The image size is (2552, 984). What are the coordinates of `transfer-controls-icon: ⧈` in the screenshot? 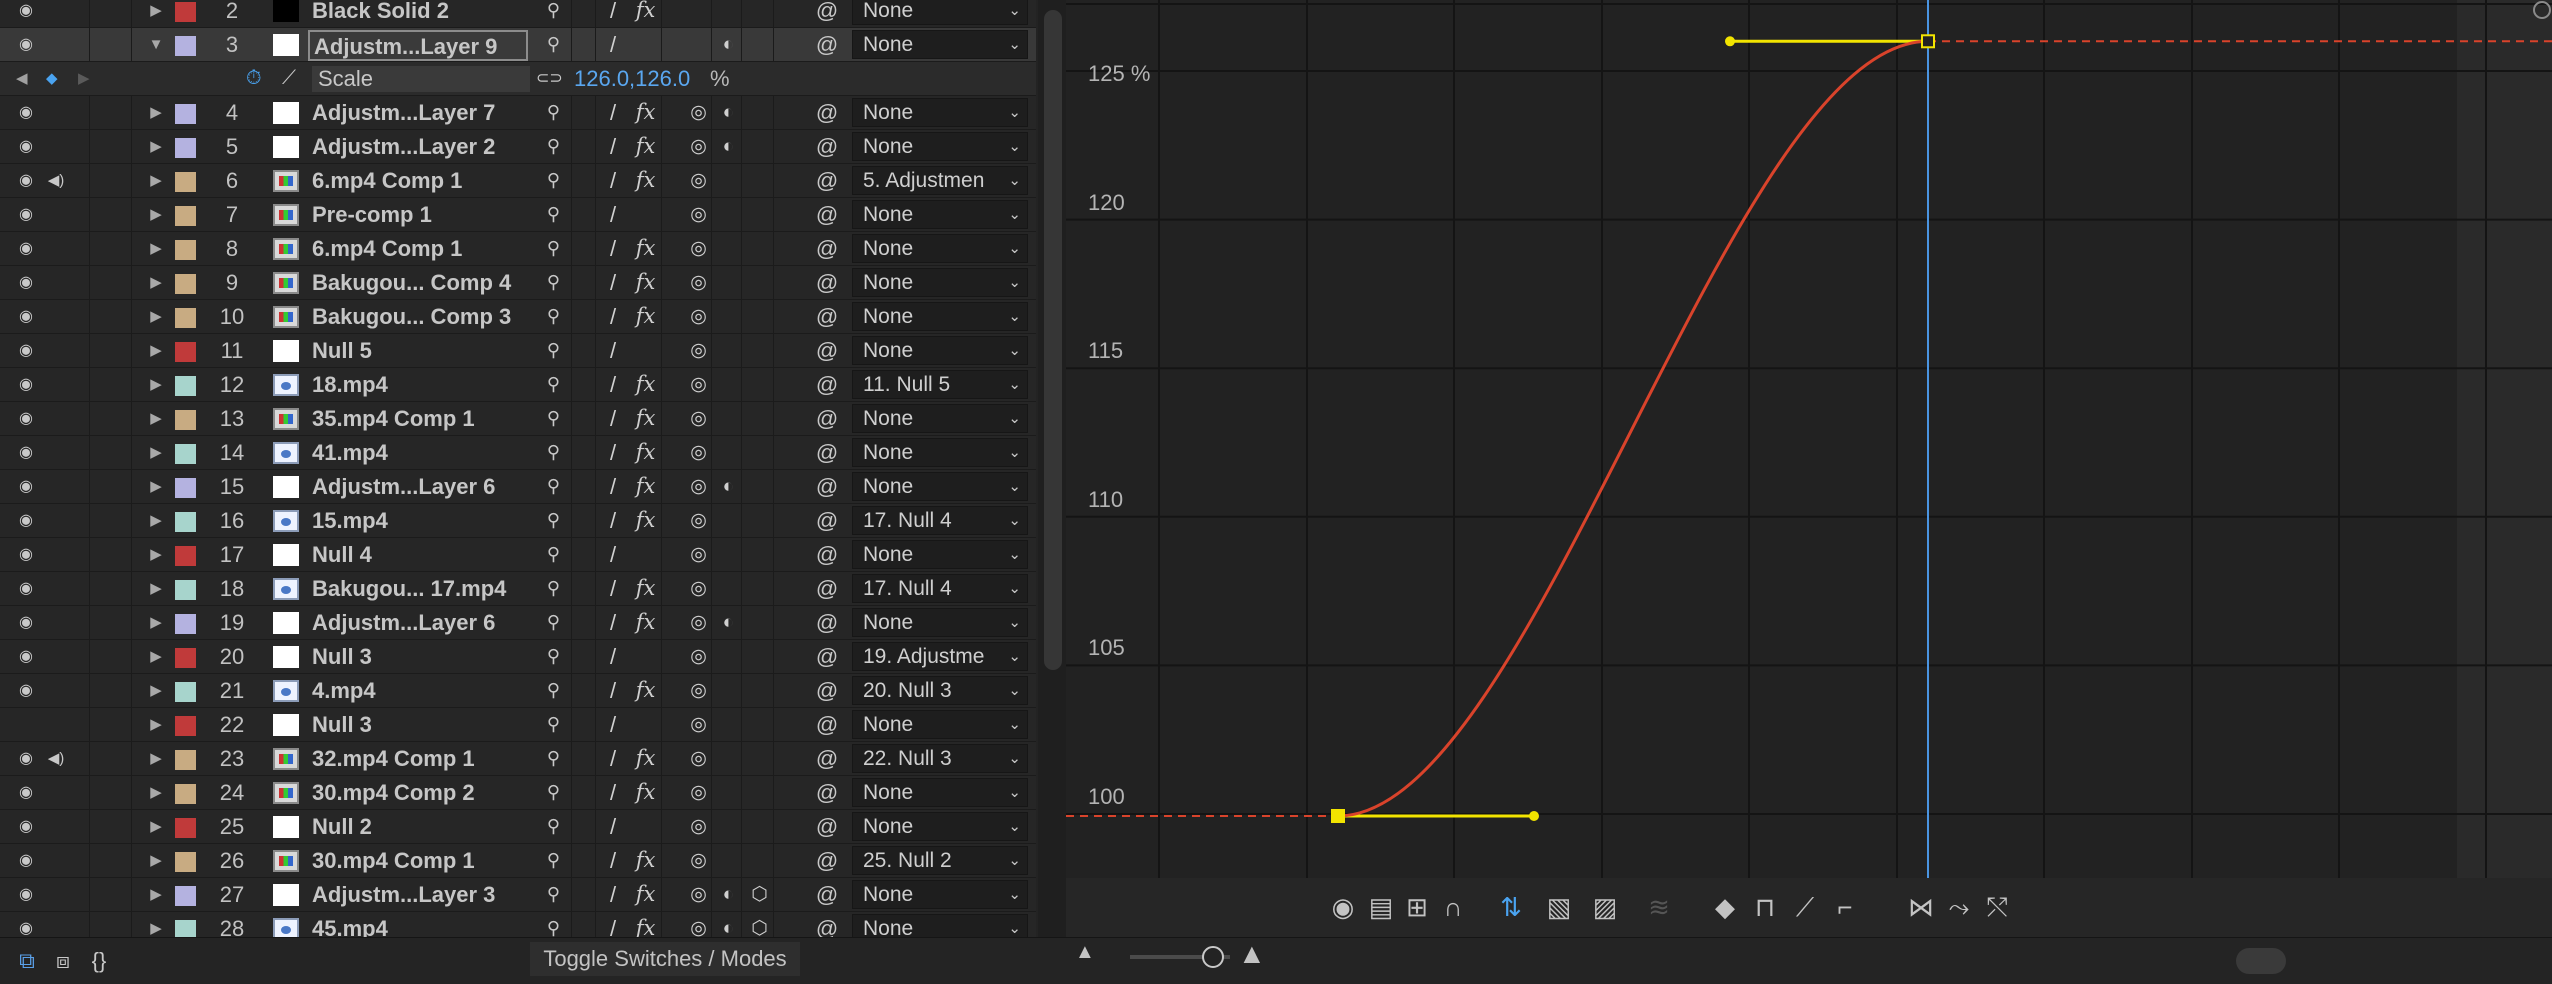 It's located at (63, 961).